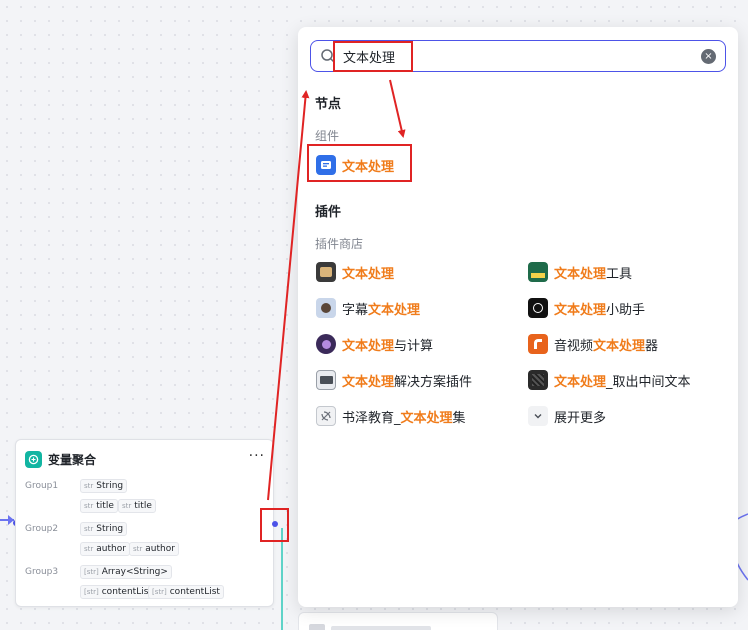  What do you see at coordinates (104, 529) in the screenshot?
I see `group2-type-tag: str String` at bounding box center [104, 529].